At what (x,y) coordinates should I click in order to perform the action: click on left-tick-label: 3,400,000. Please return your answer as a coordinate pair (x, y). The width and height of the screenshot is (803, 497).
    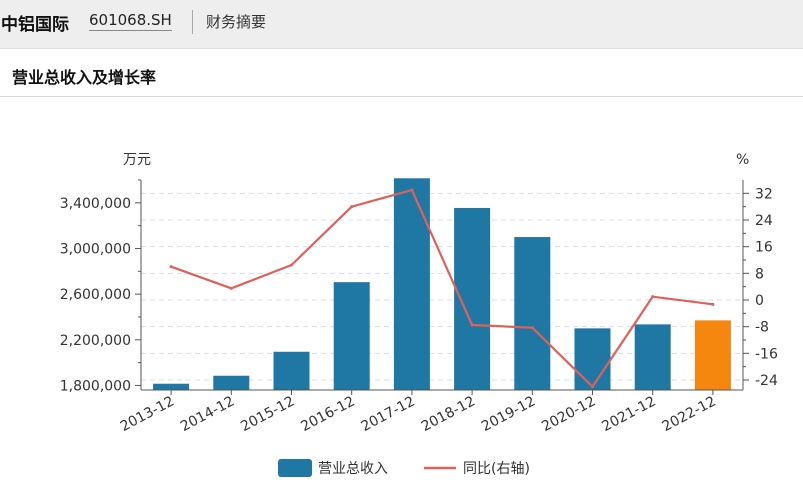
    Looking at the image, I should click on (95, 204).